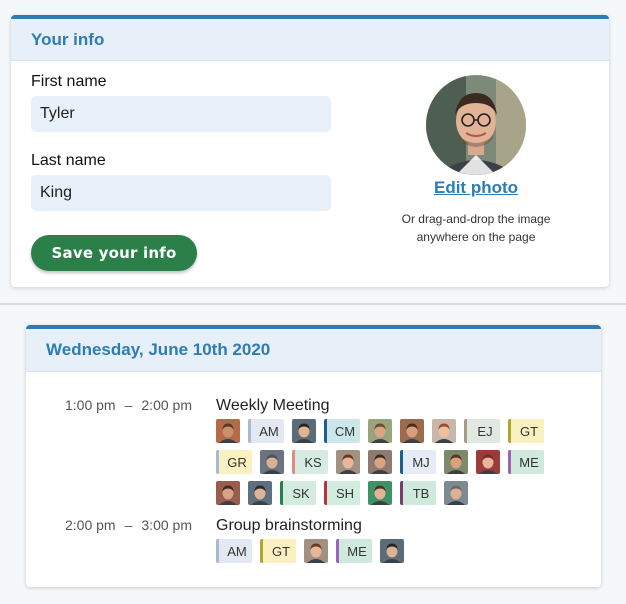 This screenshot has width=626, height=604. I want to click on attendee-list: AM CM EJ GT GR KS MJ ME SK SH TB, so click(386, 465).